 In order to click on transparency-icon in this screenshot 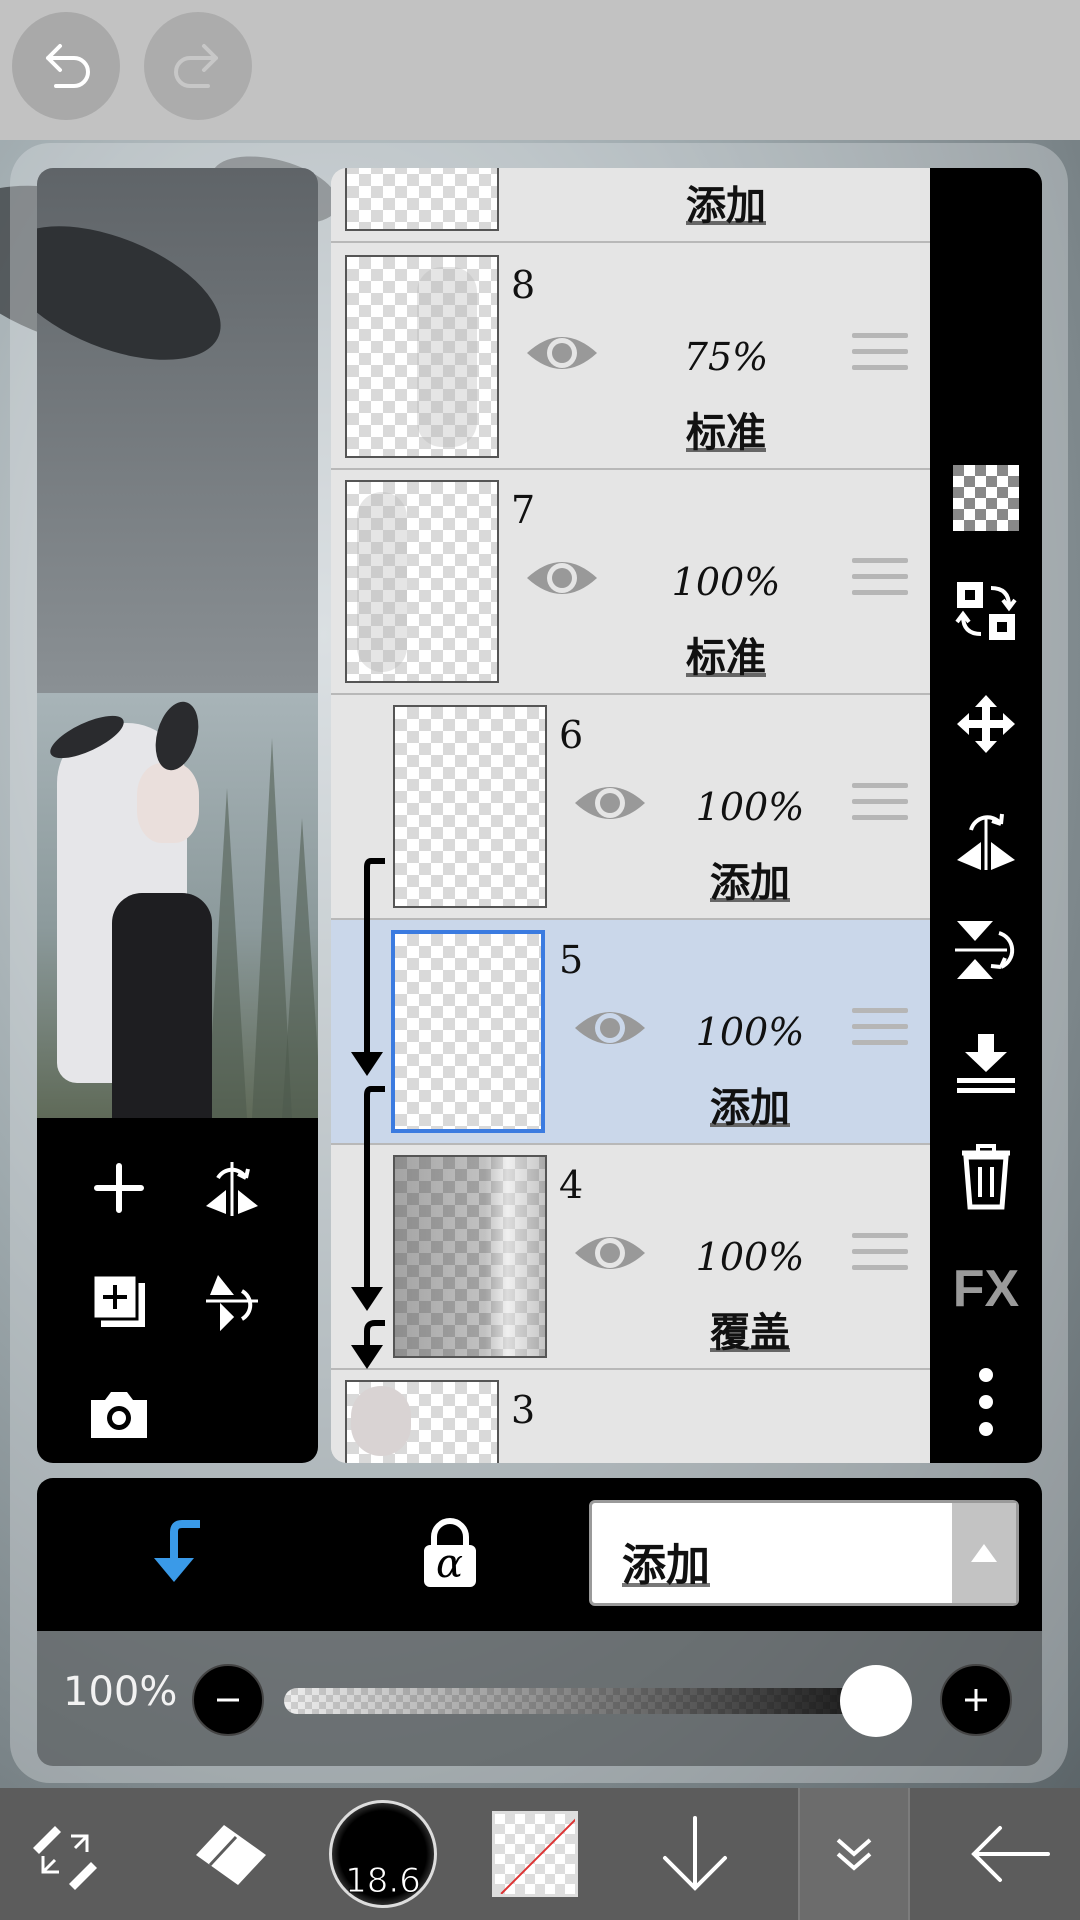, I will do `click(986, 498)`.